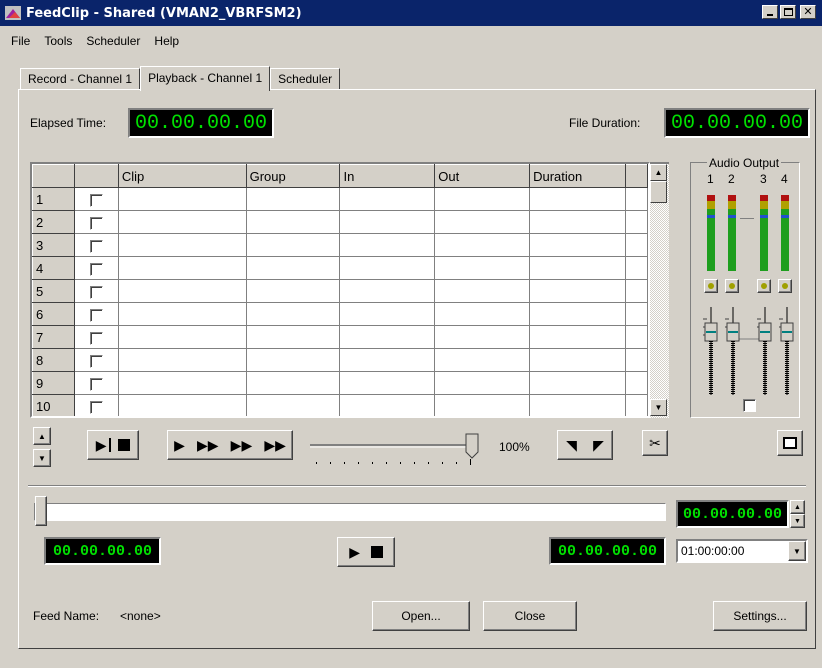 The height and width of the screenshot is (668, 822). What do you see at coordinates (53, 383) in the screenshot?
I see `row-header: 9` at bounding box center [53, 383].